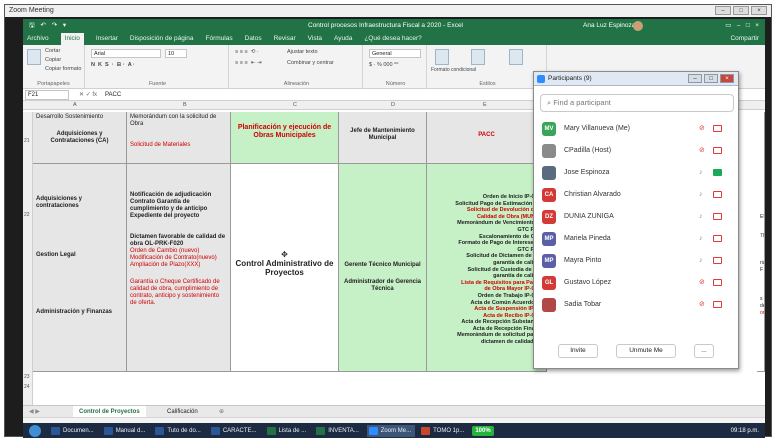 The height and width of the screenshot is (441, 776). I want to click on column-header-d: D, so click(393, 105).